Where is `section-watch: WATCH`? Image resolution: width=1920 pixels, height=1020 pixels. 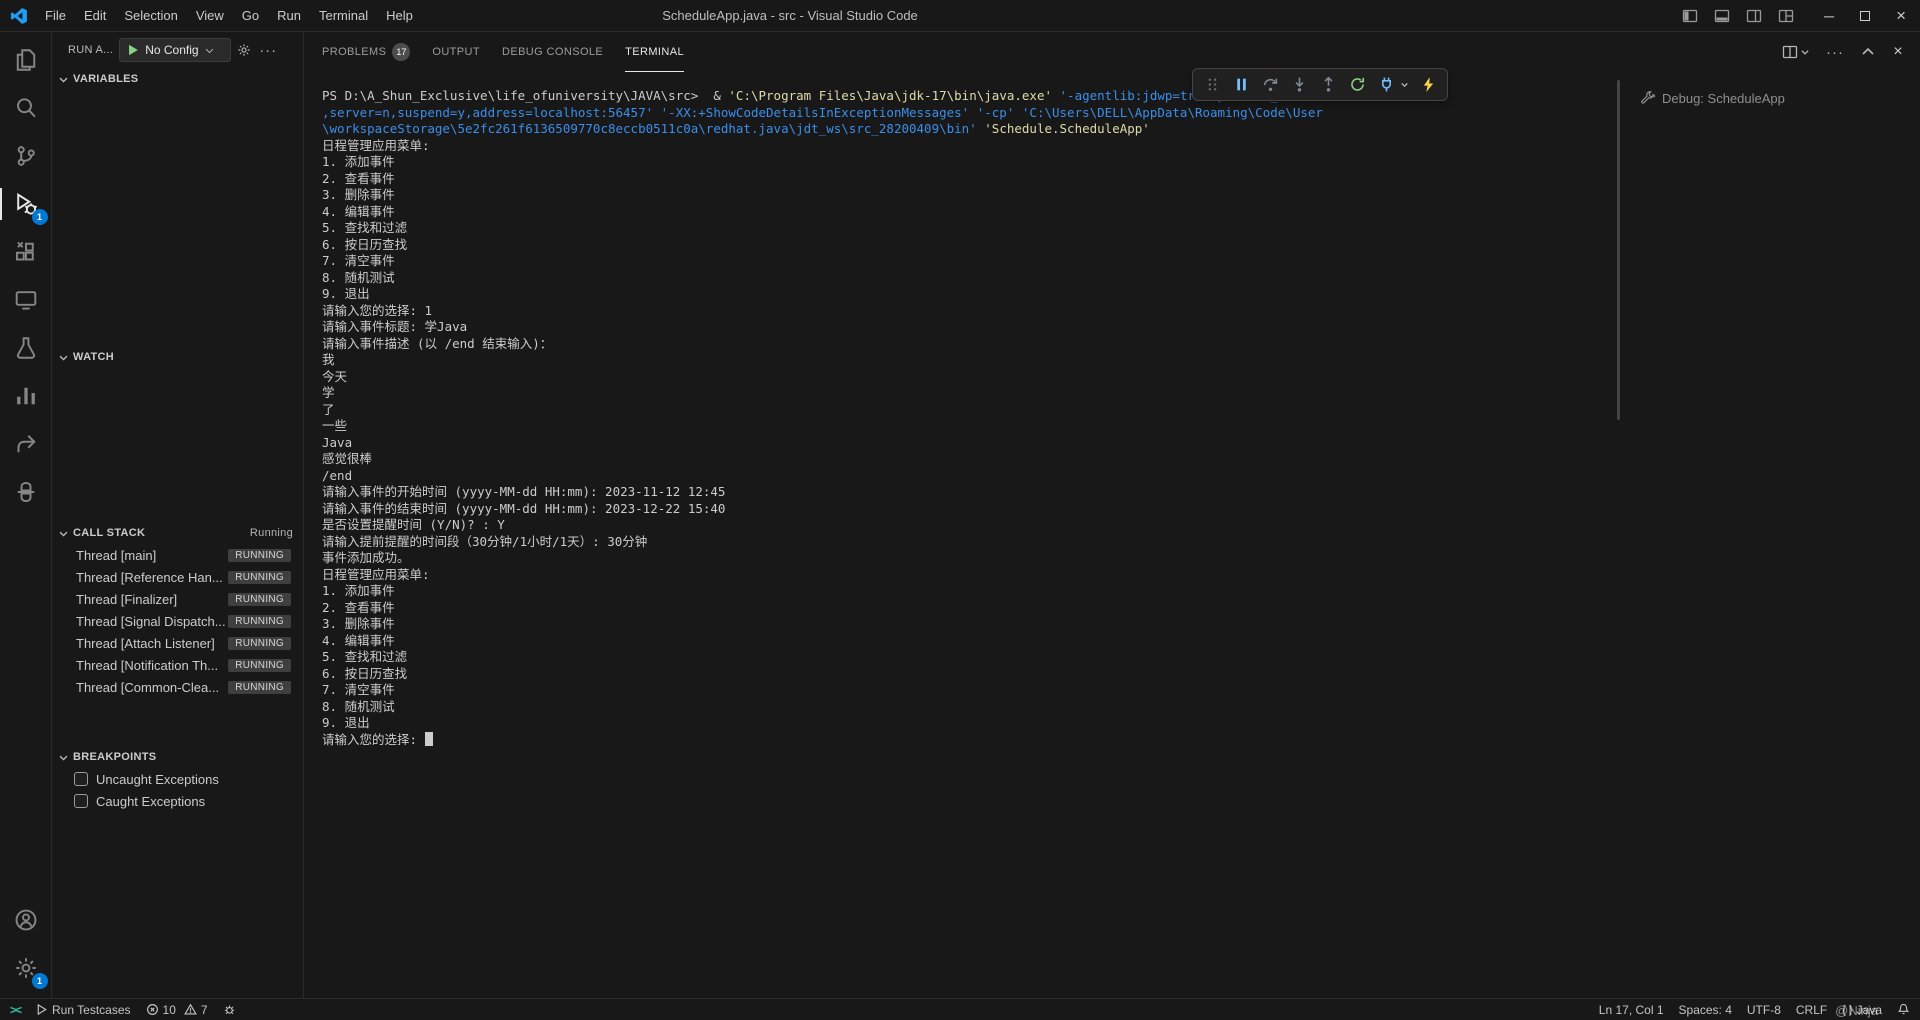 section-watch: WATCH is located at coordinates (177, 357).